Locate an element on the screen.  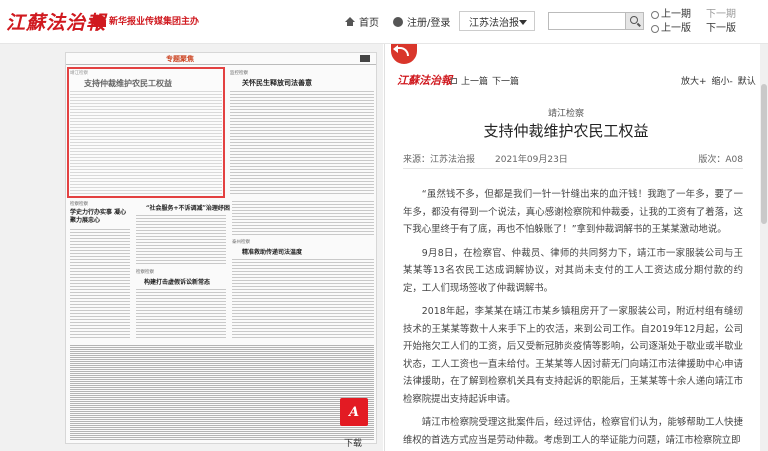
selected-article-highlight is located at coordinates (146, 132).